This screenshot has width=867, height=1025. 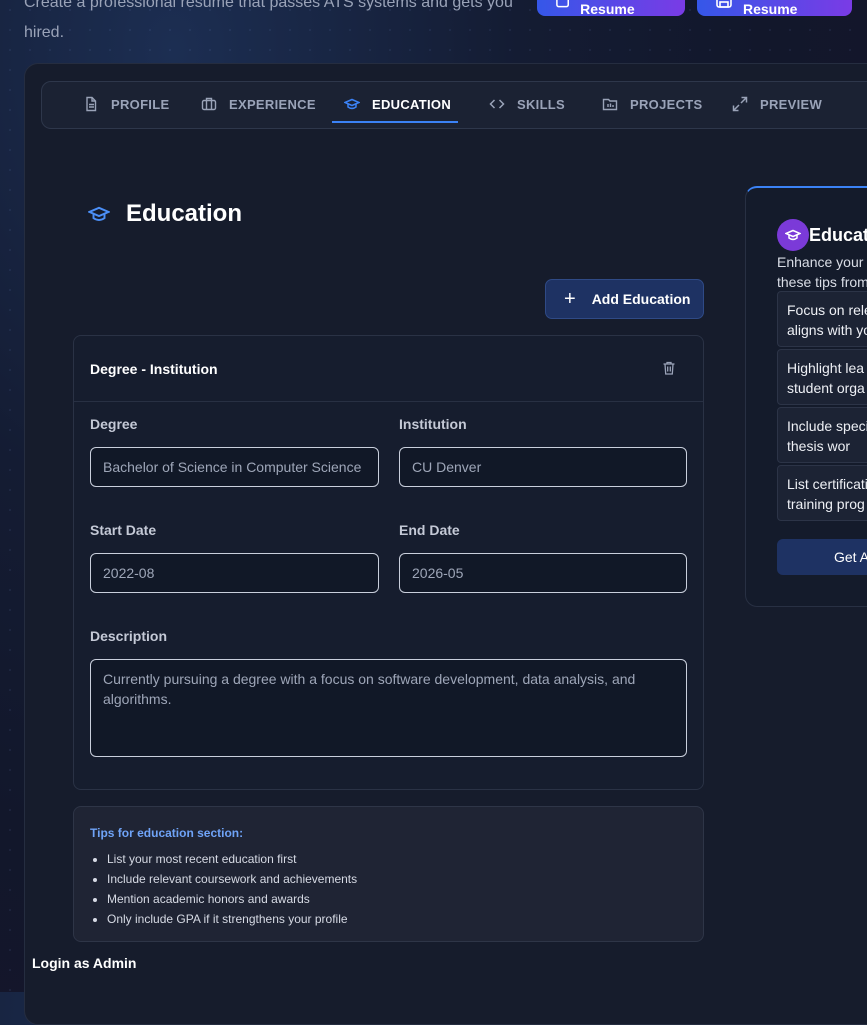 I want to click on load-resume-button: Load Resume, so click(x=611, y=8).